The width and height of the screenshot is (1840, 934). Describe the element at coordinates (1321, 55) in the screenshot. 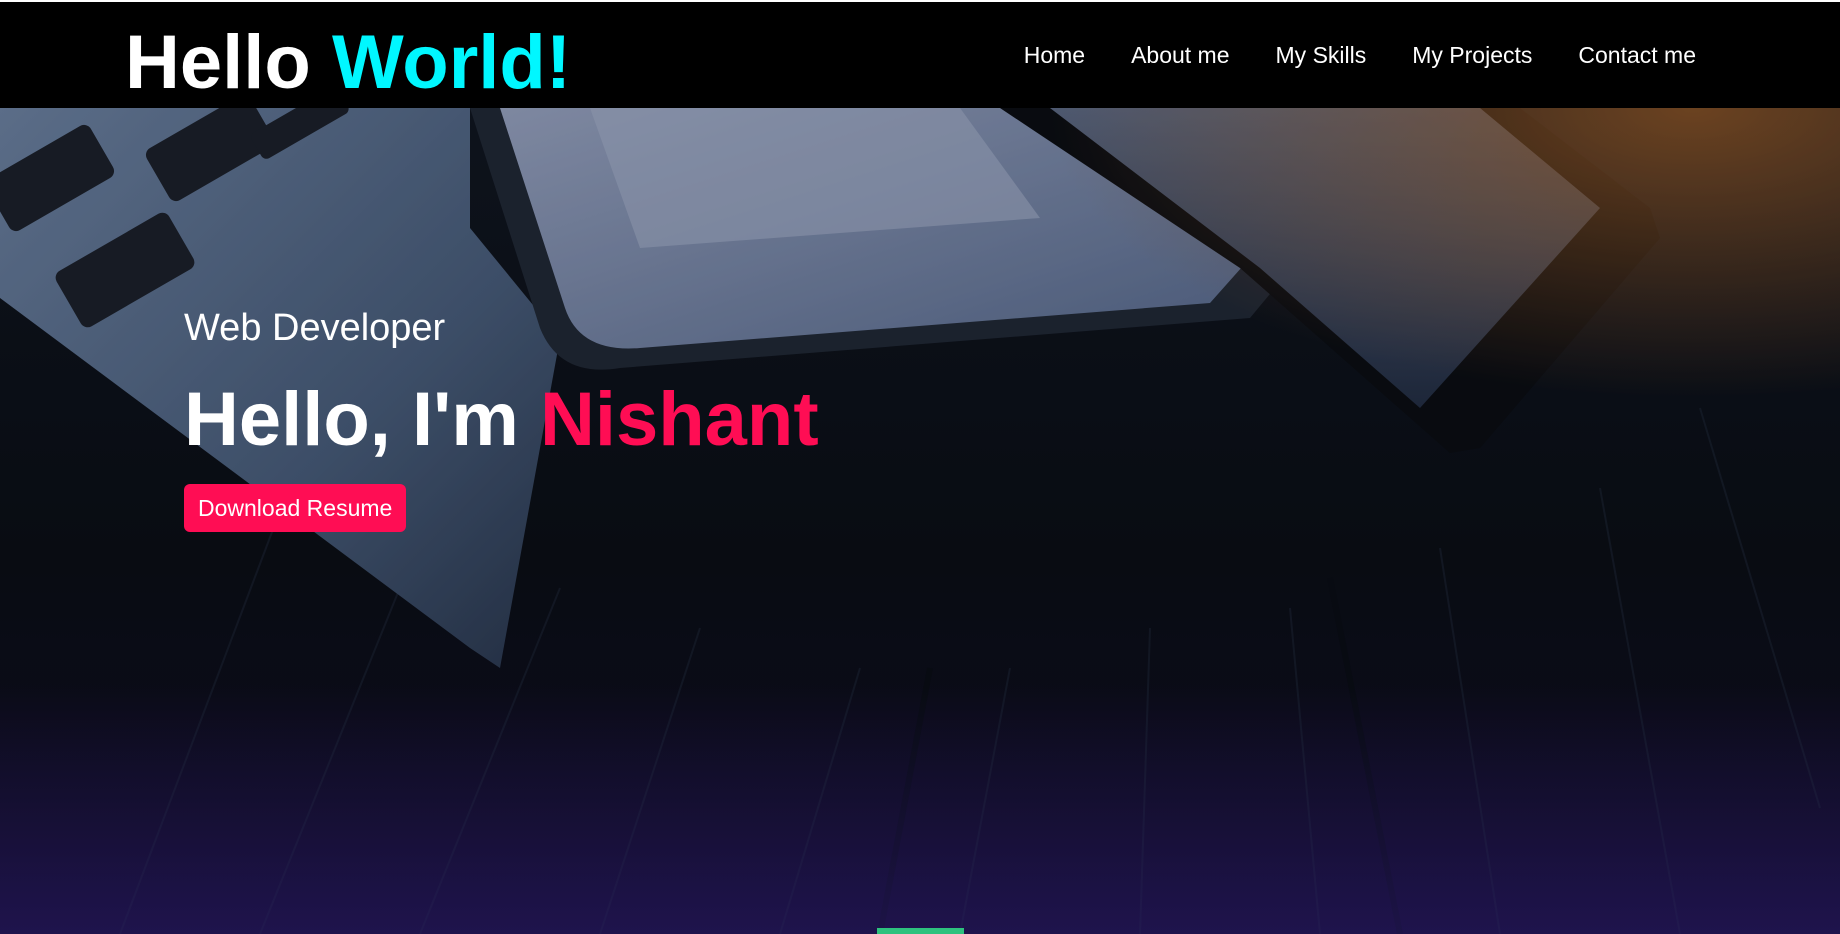

I see `nav-link-skills: My Skills` at that location.